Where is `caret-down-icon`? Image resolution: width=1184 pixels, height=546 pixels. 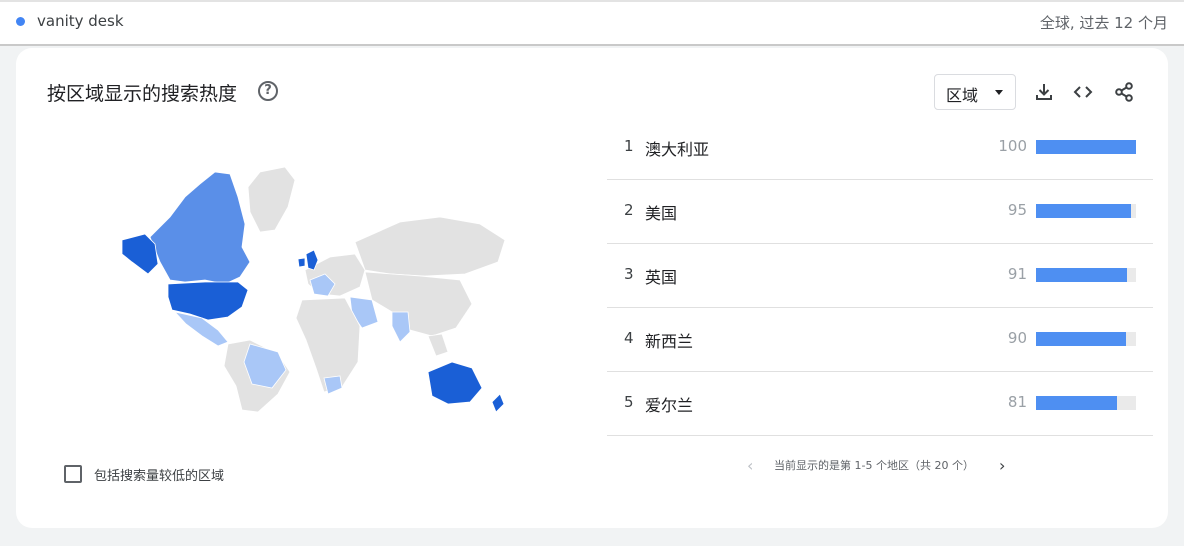
caret-down-icon is located at coordinates (999, 92).